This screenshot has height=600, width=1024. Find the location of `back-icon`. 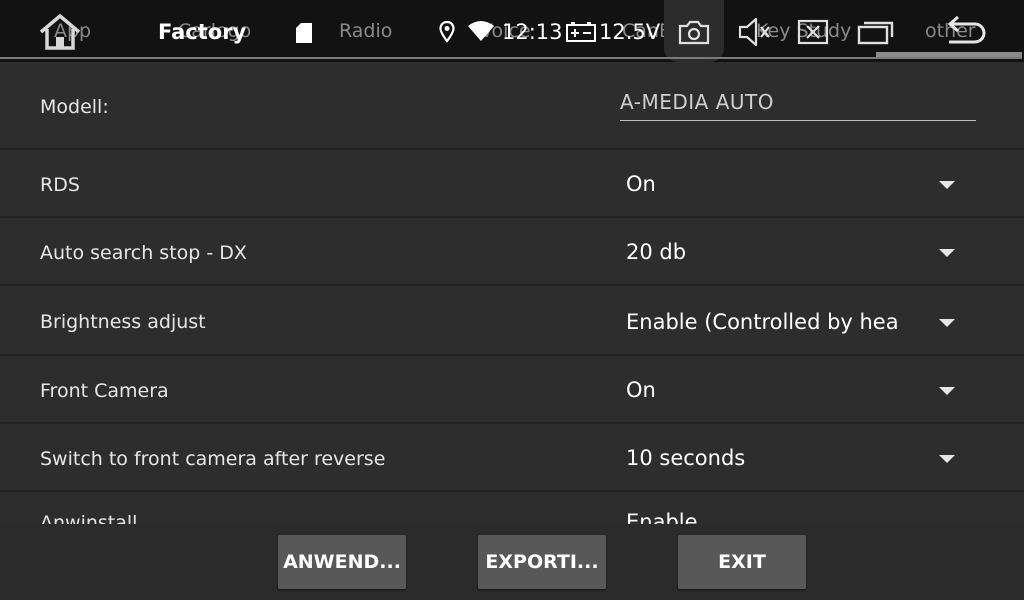

back-icon is located at coordinates (963, 31).